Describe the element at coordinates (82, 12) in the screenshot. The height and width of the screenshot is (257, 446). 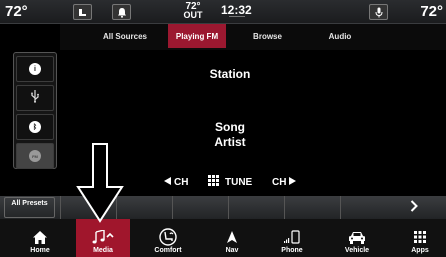
I see `driver-seat-icon` at that location.